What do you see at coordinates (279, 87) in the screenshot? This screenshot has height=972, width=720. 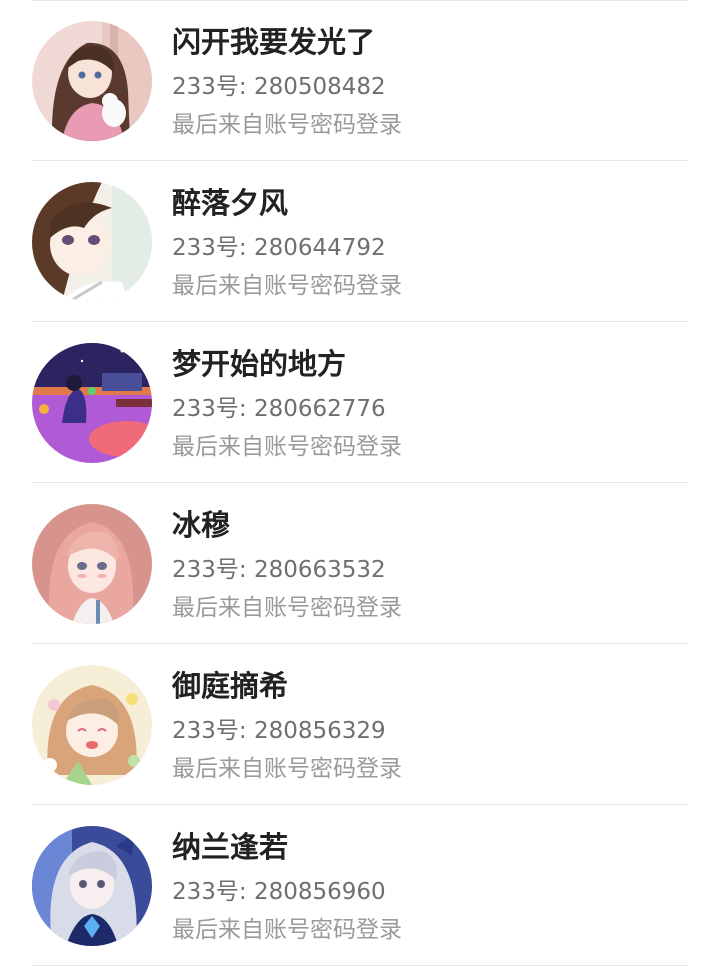 I see `account-id: 233号: 280508482` at bounding box center [279, 87].